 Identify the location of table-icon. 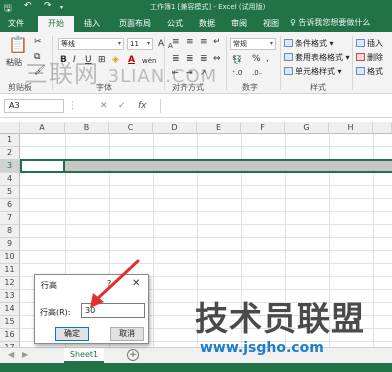
(288, 57).